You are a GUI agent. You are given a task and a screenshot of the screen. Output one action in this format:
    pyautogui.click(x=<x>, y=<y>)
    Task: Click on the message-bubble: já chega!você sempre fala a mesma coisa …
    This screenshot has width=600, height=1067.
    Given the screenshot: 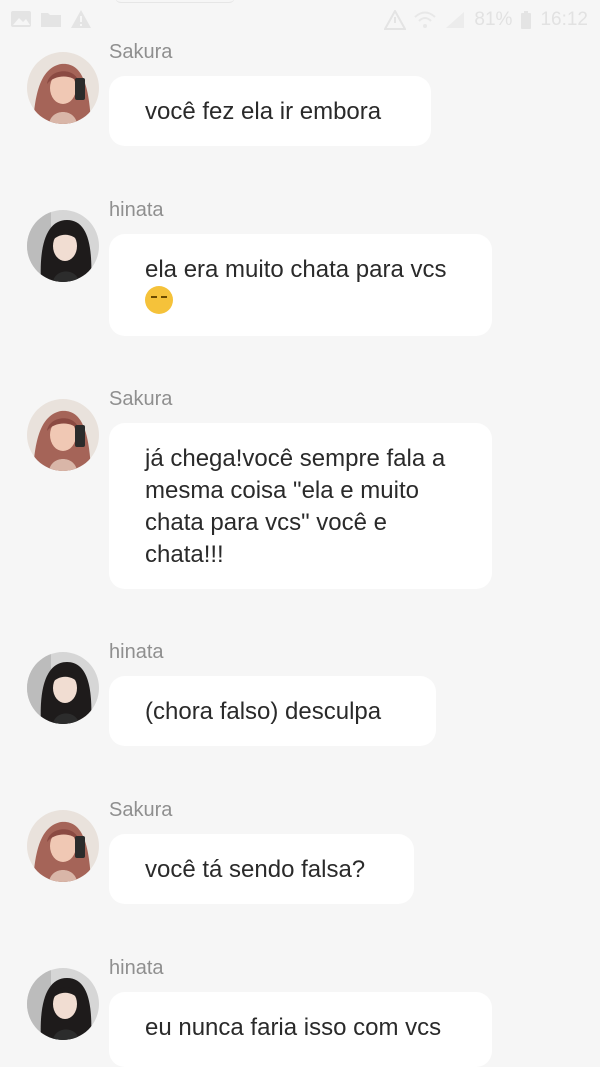 What is the action you would take?
    pyautogui.click(x=300, y=506)
    